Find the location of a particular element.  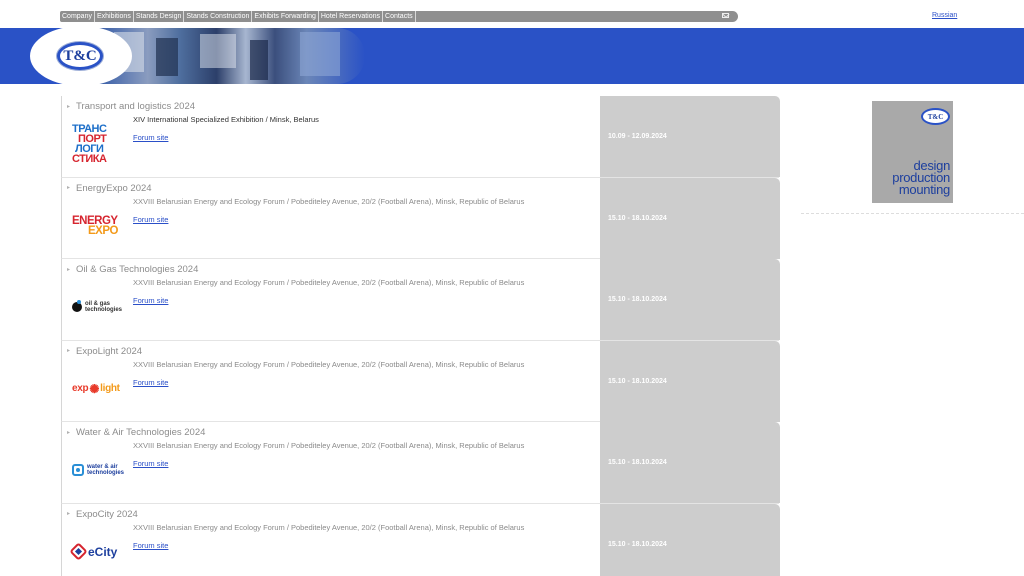

language-link: Russian is located at coordinates (944, 15).